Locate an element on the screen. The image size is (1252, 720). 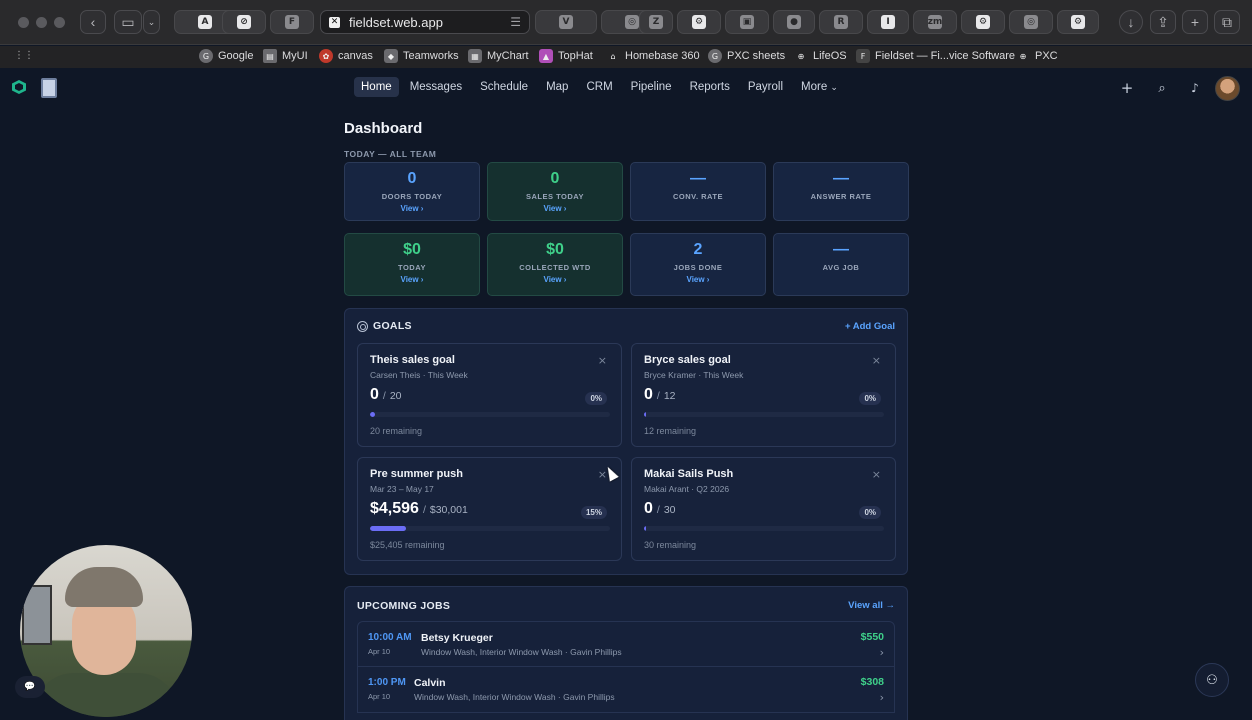
sidebar-toggle-icon: ▭ is located at coordinates (128, 22).